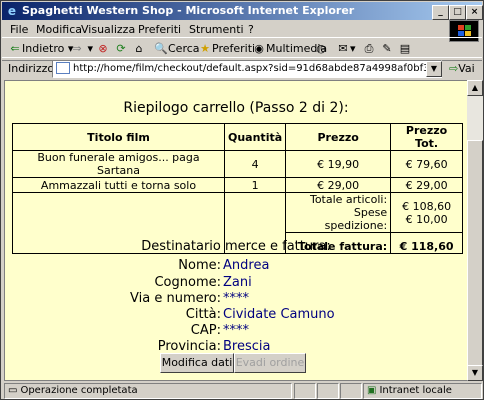  What do you see at coordinates (475, 259) in the screenshot?
I see `scroll-thumb` at bounding box center [475, 259].